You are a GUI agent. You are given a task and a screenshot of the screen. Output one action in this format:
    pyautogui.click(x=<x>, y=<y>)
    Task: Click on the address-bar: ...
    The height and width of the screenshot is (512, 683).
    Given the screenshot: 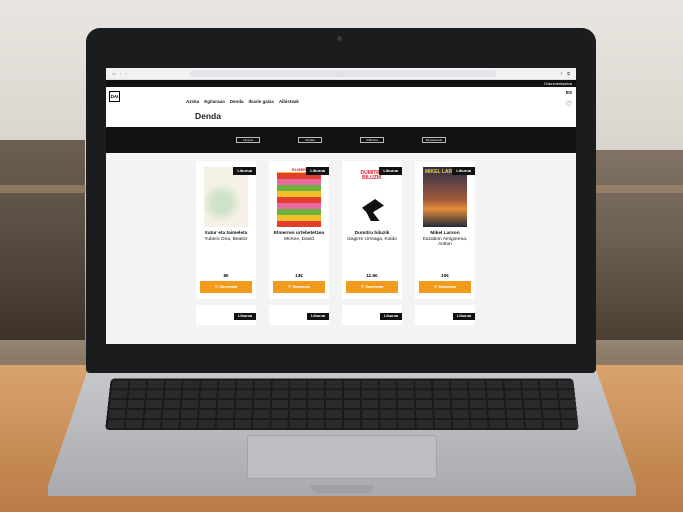 What is the action you would take?
    pyautogui.click(x=343, y=73)
    